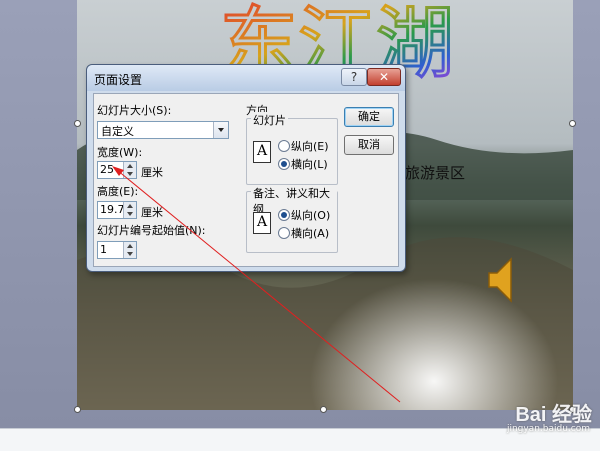 The height and width of the screenshot is (451, 600). I want to click on start-number-value: 1, so click(103, 249).